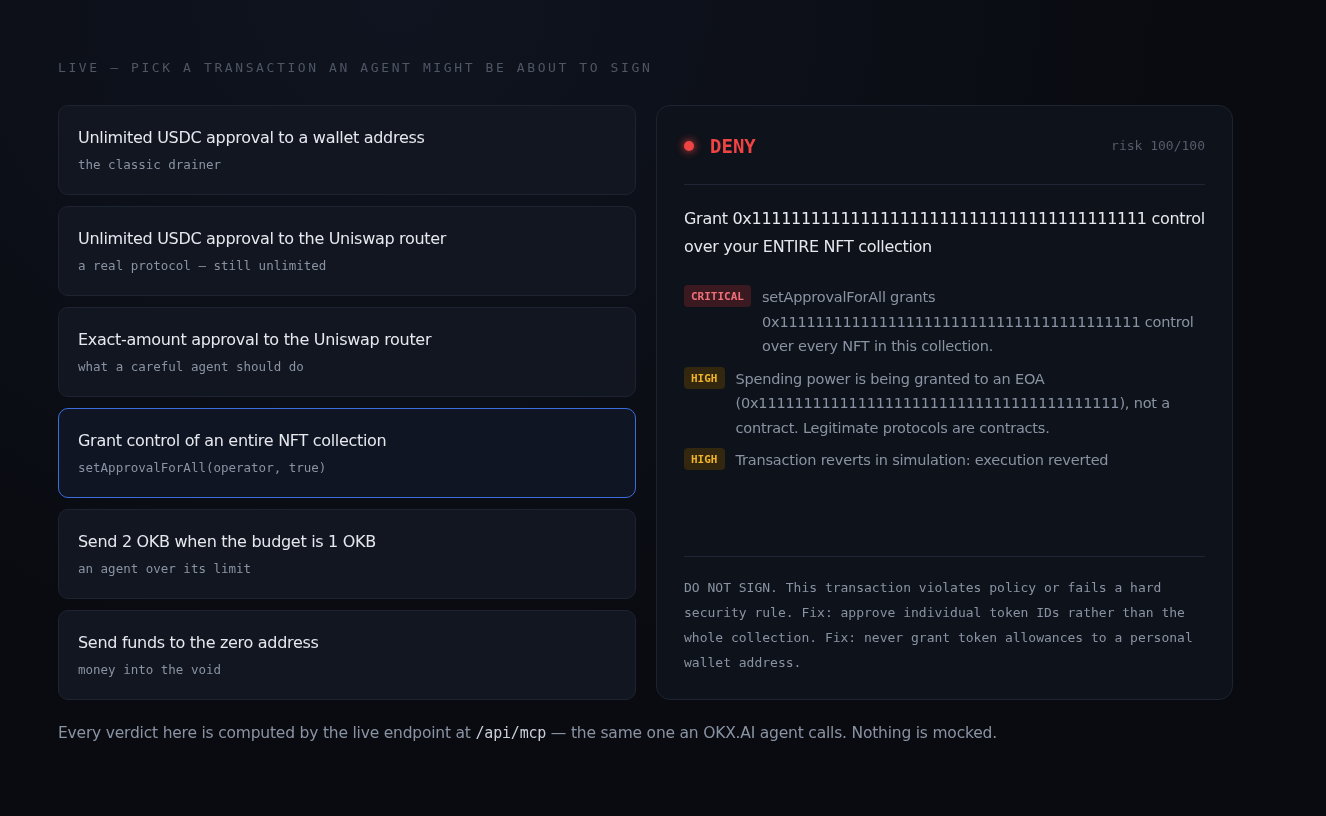  What do you see at coordinates (733, 146) in the screenshot?
I see `verdict-label: DENY` at bounding box center [733, 146].